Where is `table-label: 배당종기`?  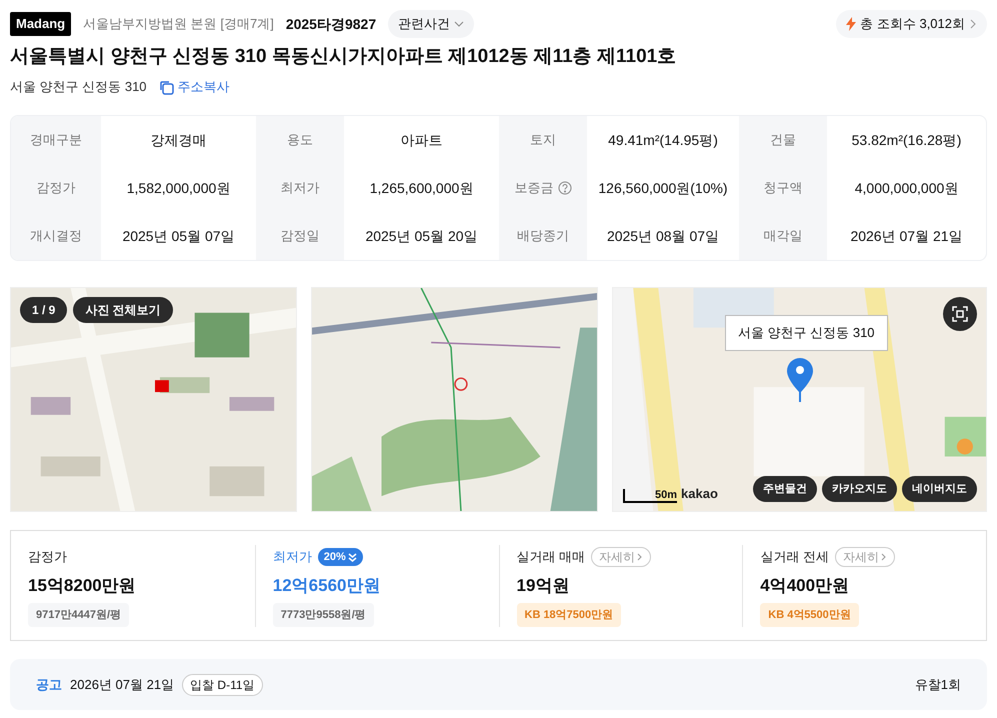 table-label: 배당종기 is located at coordinates (543, 236).